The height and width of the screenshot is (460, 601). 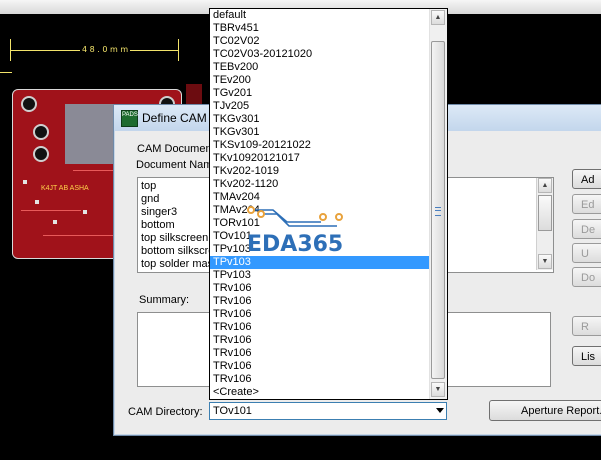 I want to click on dropdown-item: TGv201, so click(x=320, y=93).